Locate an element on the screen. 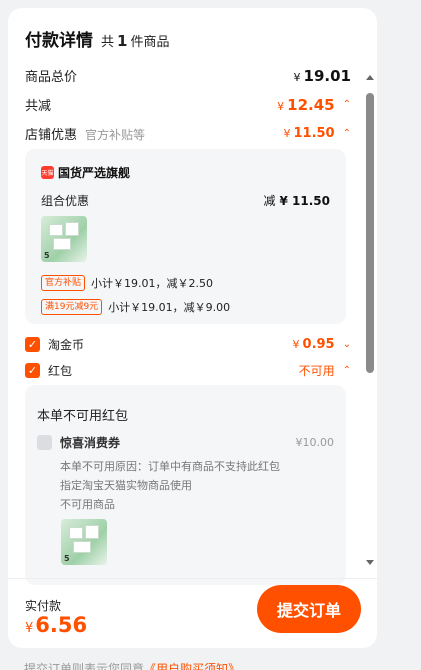 Image resolution: width=421 pixels, height=670 pixels. scrollbar is located at coordinates (371, 320).